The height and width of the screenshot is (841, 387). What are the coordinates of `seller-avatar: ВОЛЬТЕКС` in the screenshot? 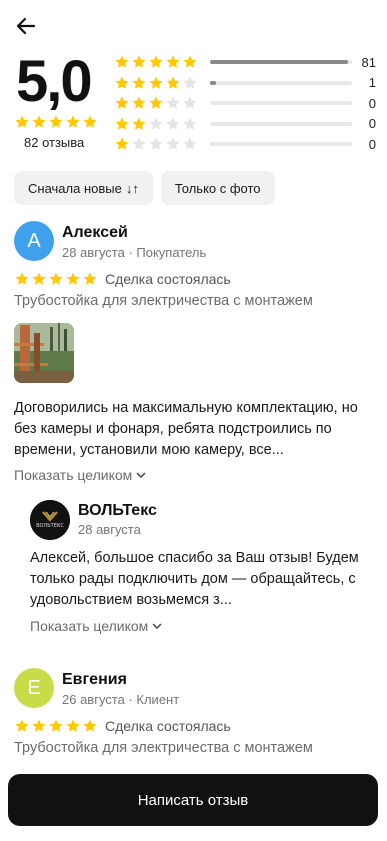 It's located at (50, 520).